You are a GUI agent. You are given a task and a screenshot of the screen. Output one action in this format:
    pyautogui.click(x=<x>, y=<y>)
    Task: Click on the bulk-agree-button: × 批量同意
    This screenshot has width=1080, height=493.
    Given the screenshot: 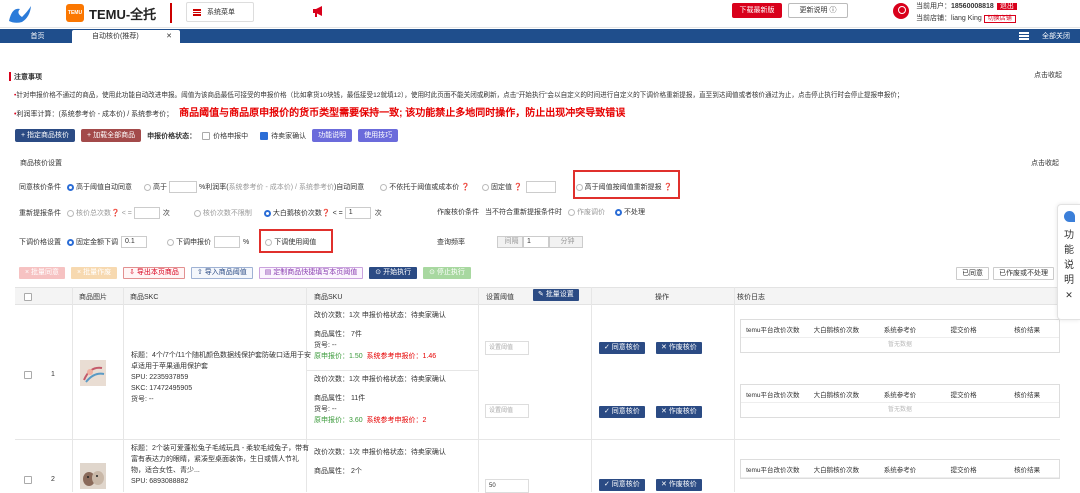 What is the action you would take?
    pyautogui.click(x=42, y=273)
    